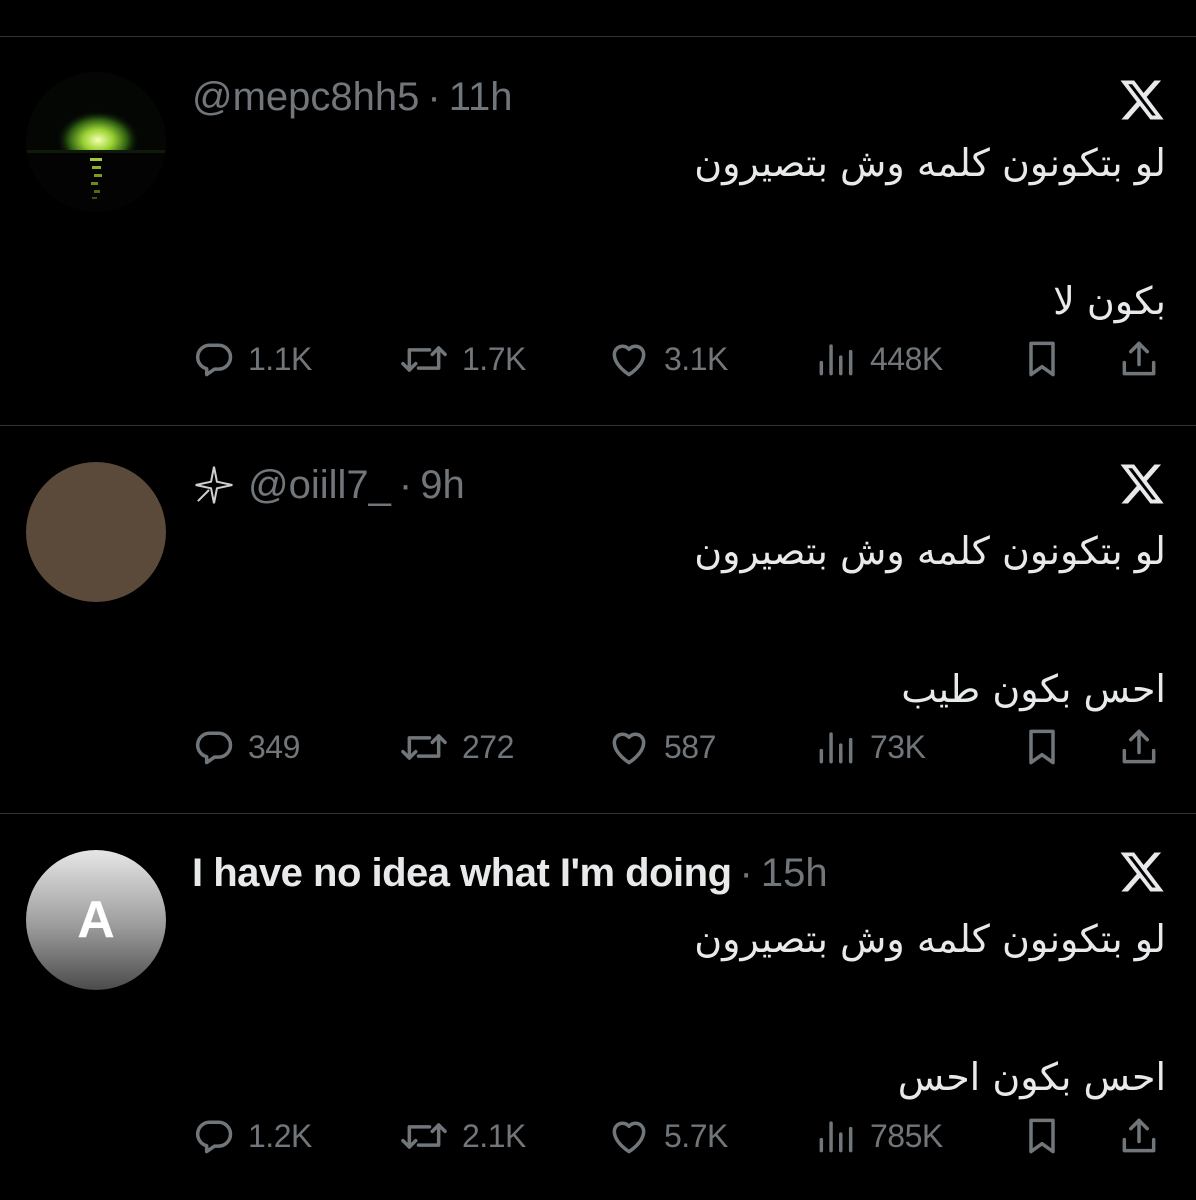 The width and height of the screenshot is (1196, 1200). What do you see at coordinates (462, 873) in the screenshot?
I see `display-name: I have no idea what I'm doing` at bounding box center [462, 873].